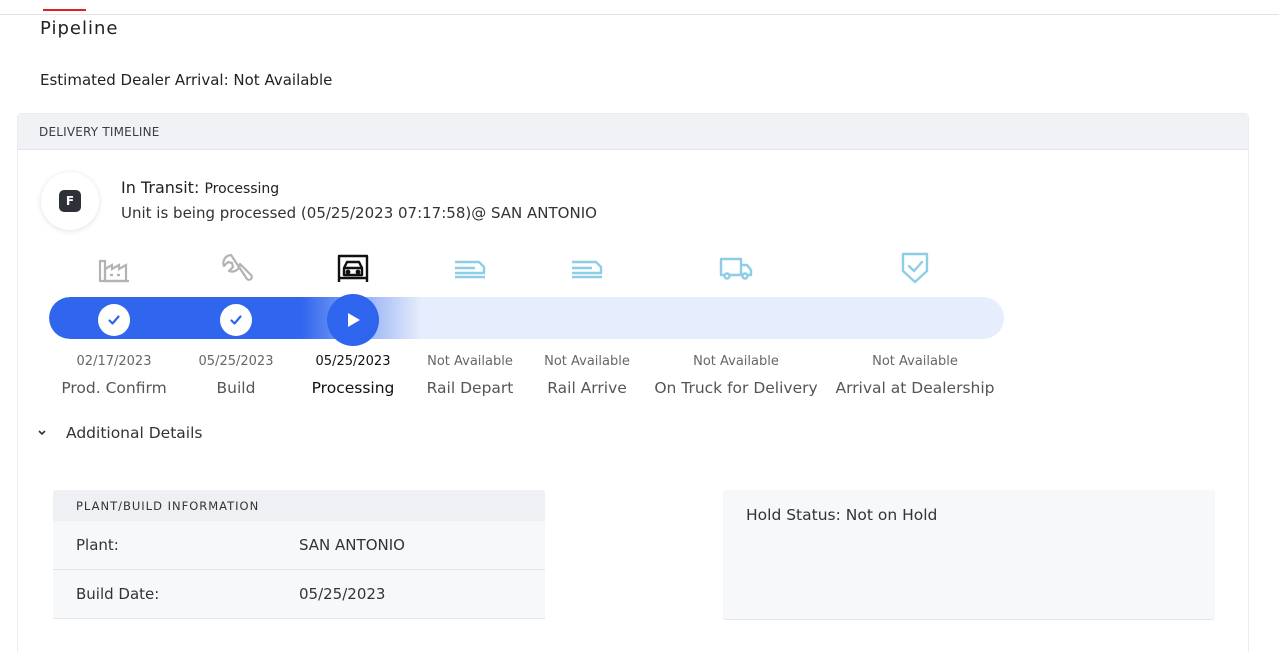 The width and height of the screenshot is (1279, 652). What do you see at coordinates (915, 268) in the screenshot?
I see `shield-check-icon` at bounding box center [915, 268].